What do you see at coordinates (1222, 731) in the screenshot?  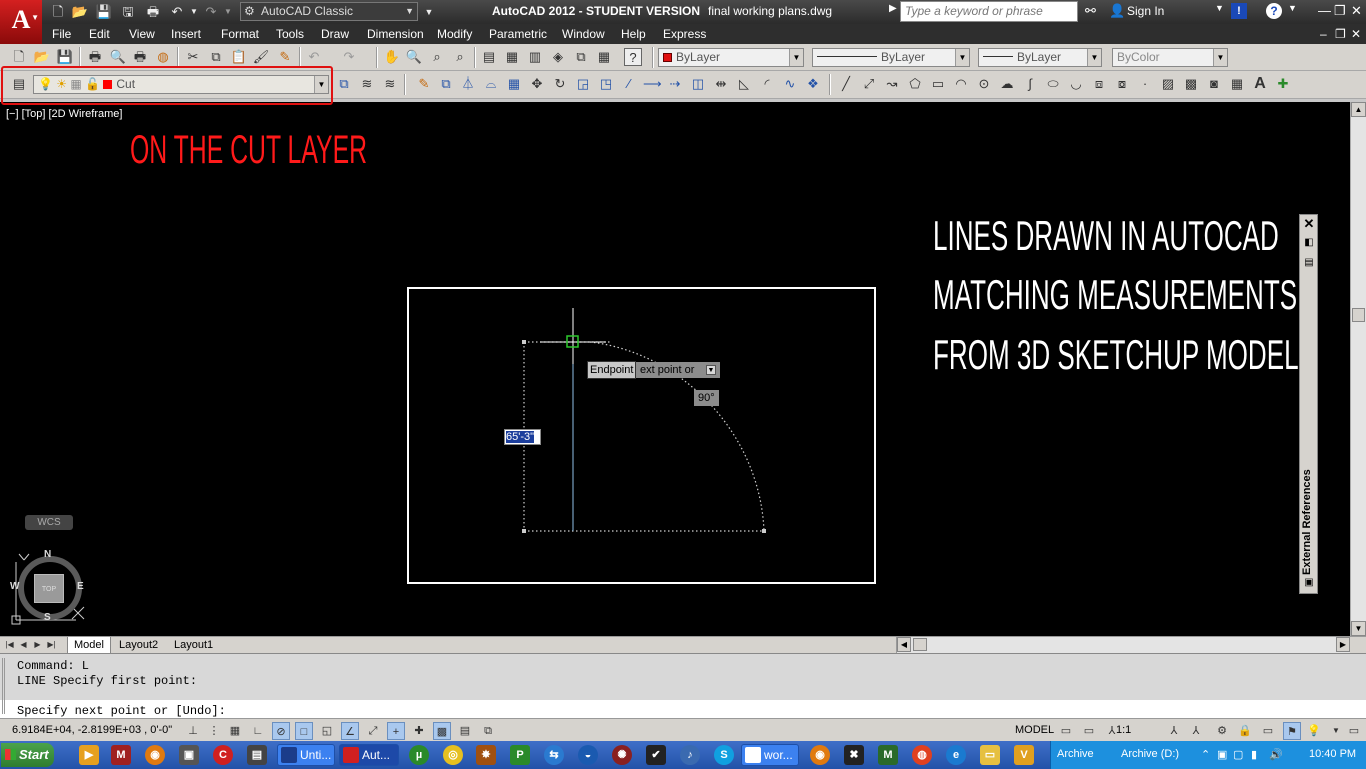 I see `workspace-switching-icon: ⚙` at bounding box center [1222, 731].